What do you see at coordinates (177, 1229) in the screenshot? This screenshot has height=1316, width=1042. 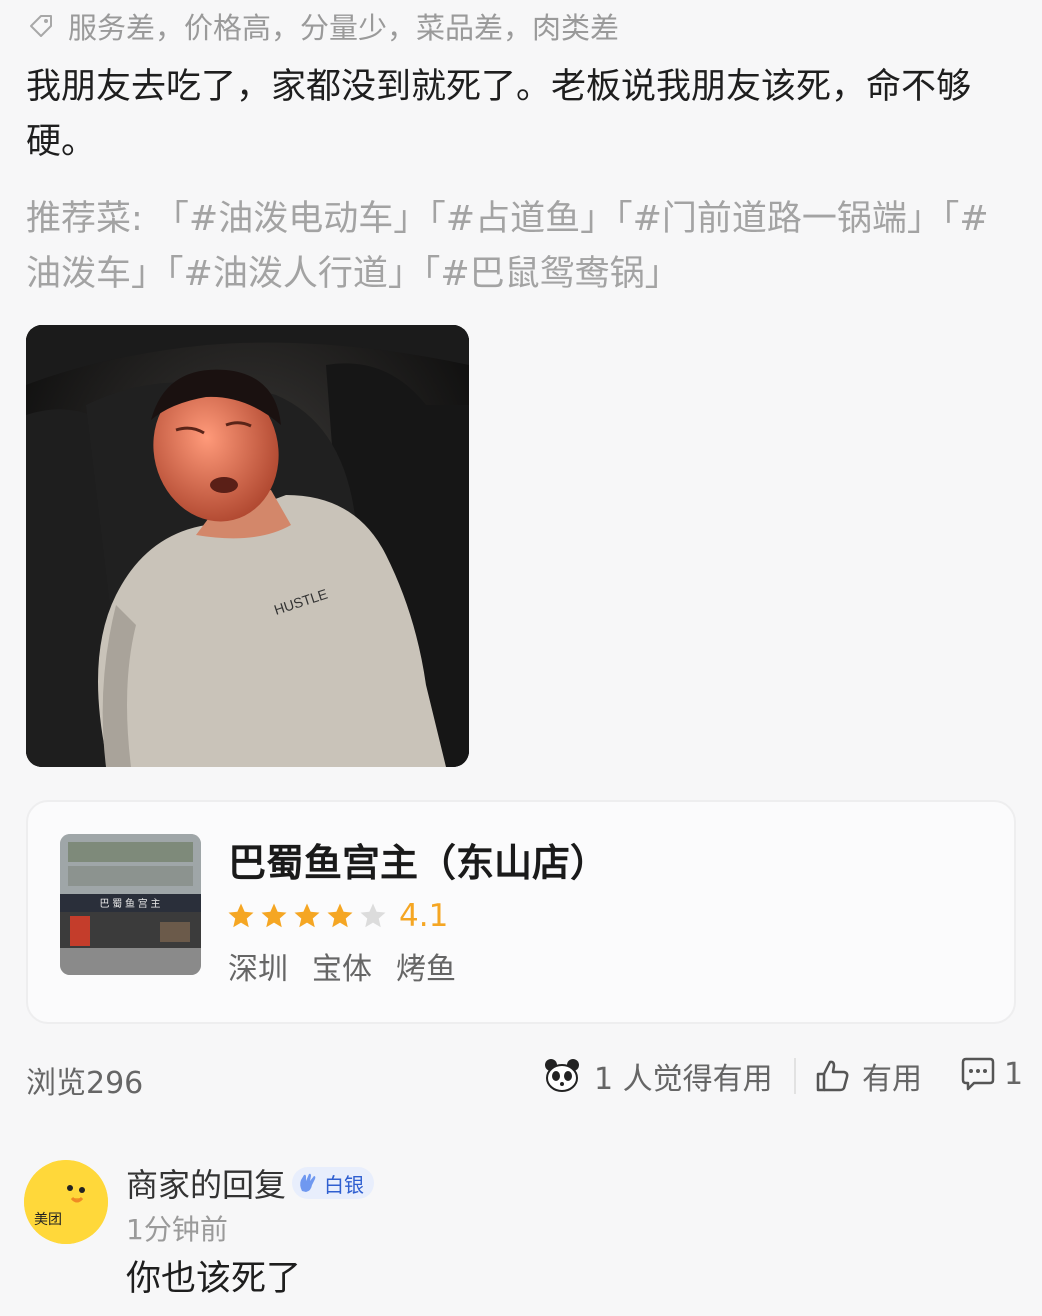 I see `reply-time: 1分钟前` at bounding box center [177, 1229].